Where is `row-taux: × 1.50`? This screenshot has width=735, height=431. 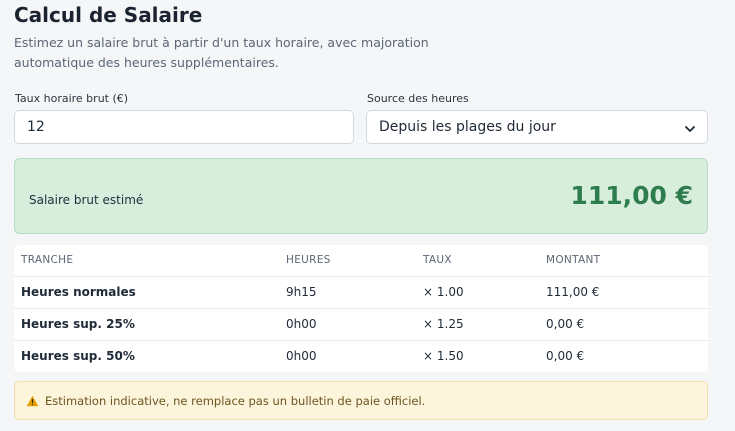
row-taux: × 1.50 is located at coordinates (443, 356).